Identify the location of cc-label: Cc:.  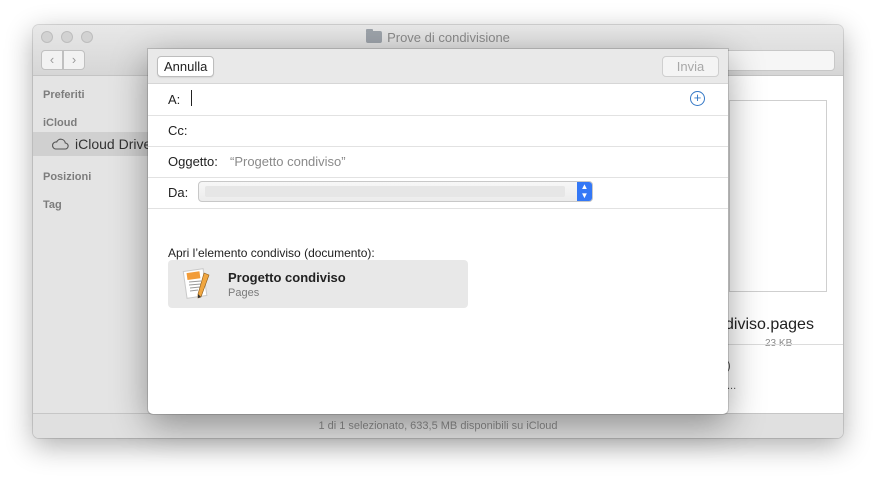
(178, 130).